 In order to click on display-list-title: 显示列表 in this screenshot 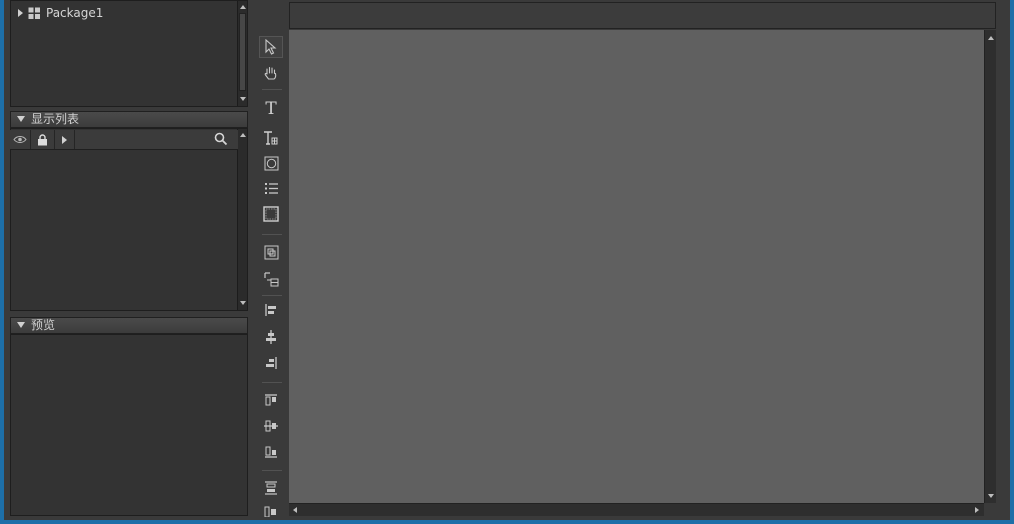, I will do `click(55, 119)`.